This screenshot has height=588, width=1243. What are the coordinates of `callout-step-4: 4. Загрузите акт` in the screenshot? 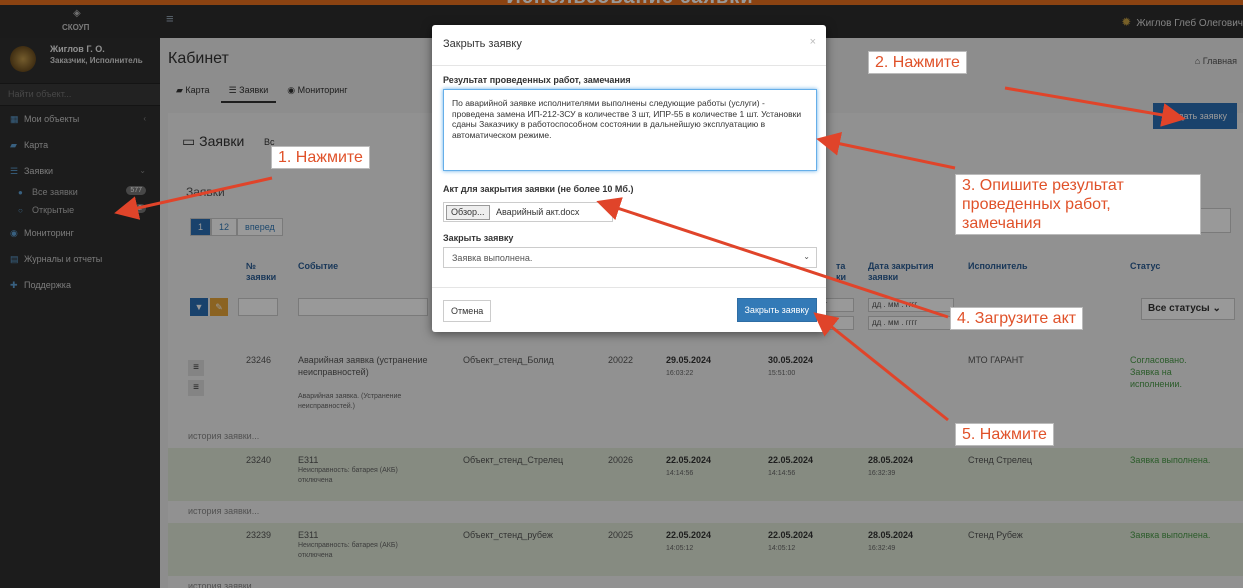 It's located at (1017, 318).